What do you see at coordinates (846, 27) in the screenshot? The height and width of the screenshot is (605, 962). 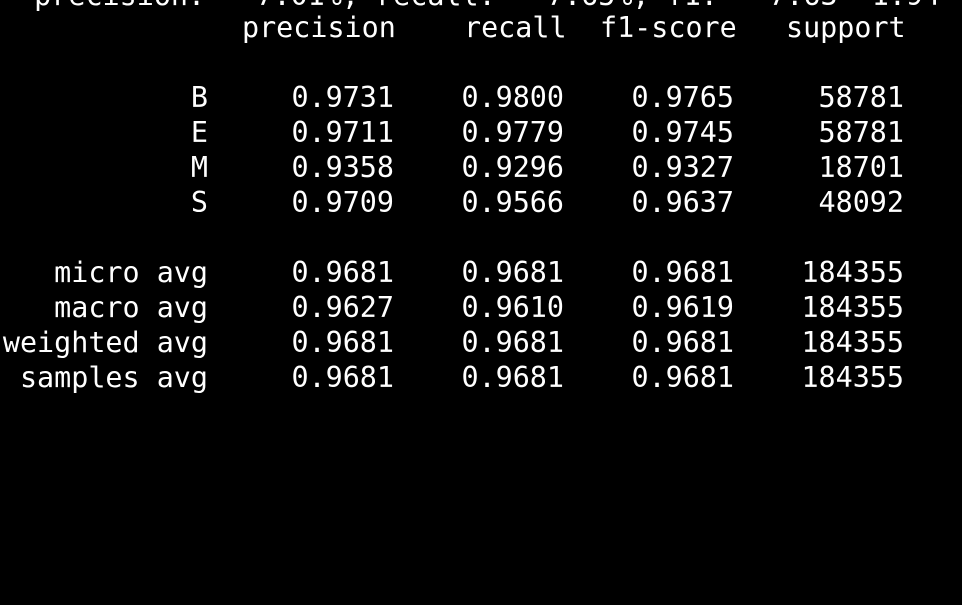 I see `header-support: support` at bounding box center [846, 27].